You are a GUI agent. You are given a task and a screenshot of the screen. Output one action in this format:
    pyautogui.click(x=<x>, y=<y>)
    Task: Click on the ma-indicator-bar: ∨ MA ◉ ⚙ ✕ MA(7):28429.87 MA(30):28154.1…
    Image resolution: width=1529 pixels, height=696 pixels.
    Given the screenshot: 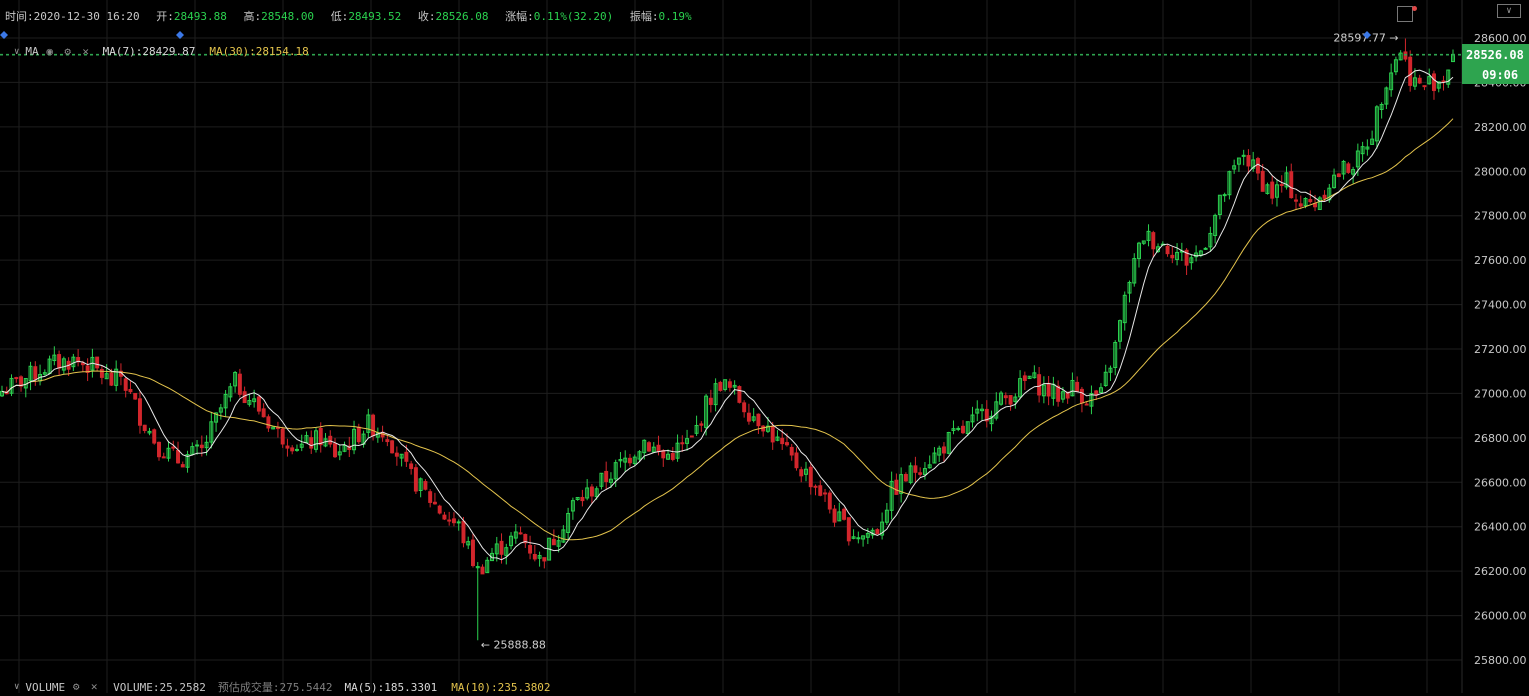 What is the action you would take?
    pyautogui.click(x=161, y=51)
    